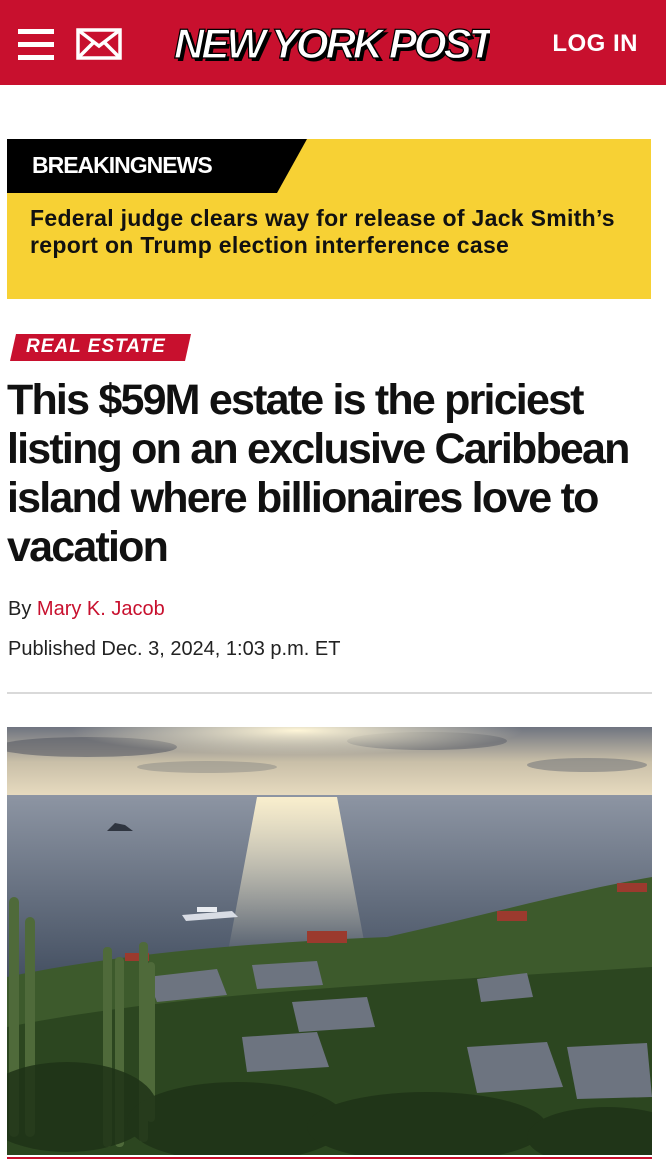  What do you see at coordinates (99, 44) in the screenshot?
I see `envelope-icon` at bounding box center [99, 44].